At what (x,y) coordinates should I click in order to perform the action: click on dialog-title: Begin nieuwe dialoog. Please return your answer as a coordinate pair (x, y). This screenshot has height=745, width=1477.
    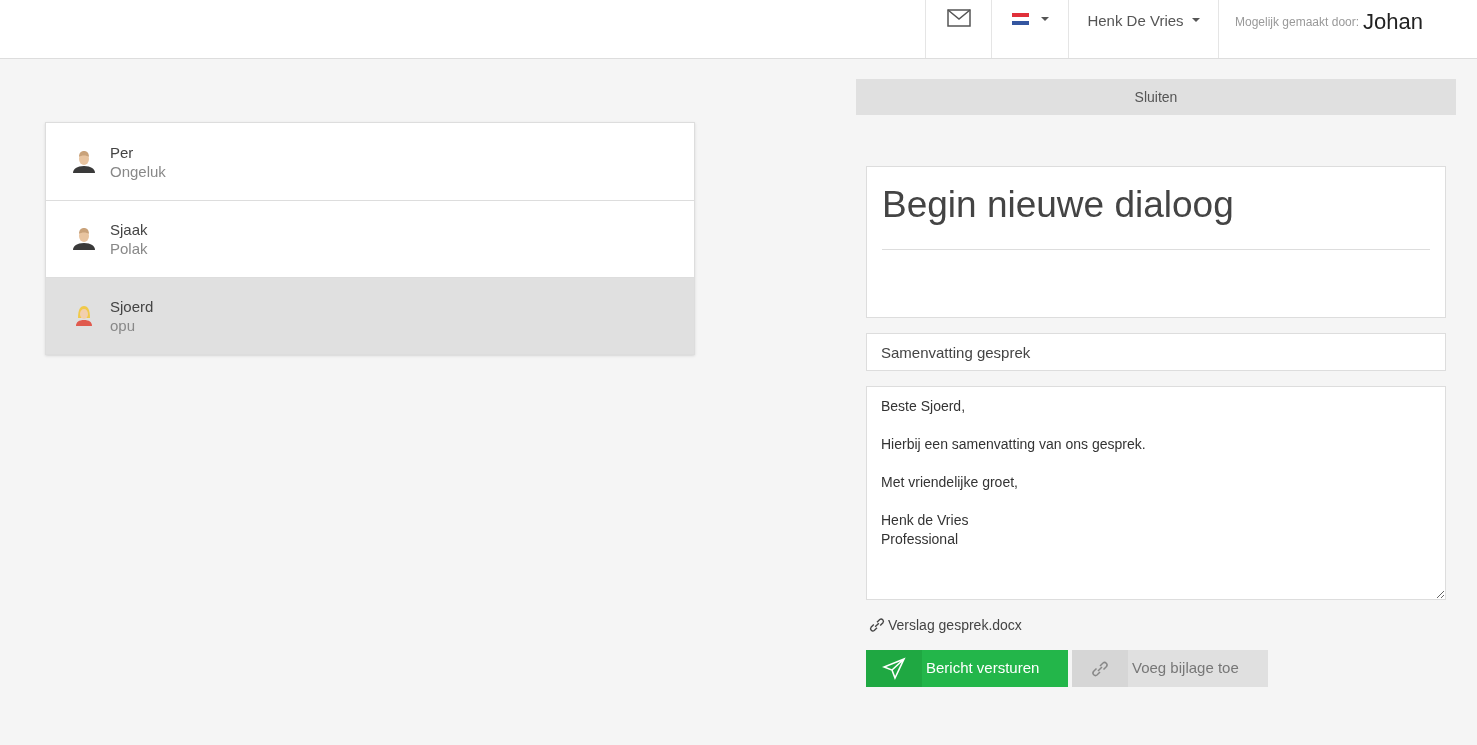
    Looking at the image, I should click on (1058, 204).